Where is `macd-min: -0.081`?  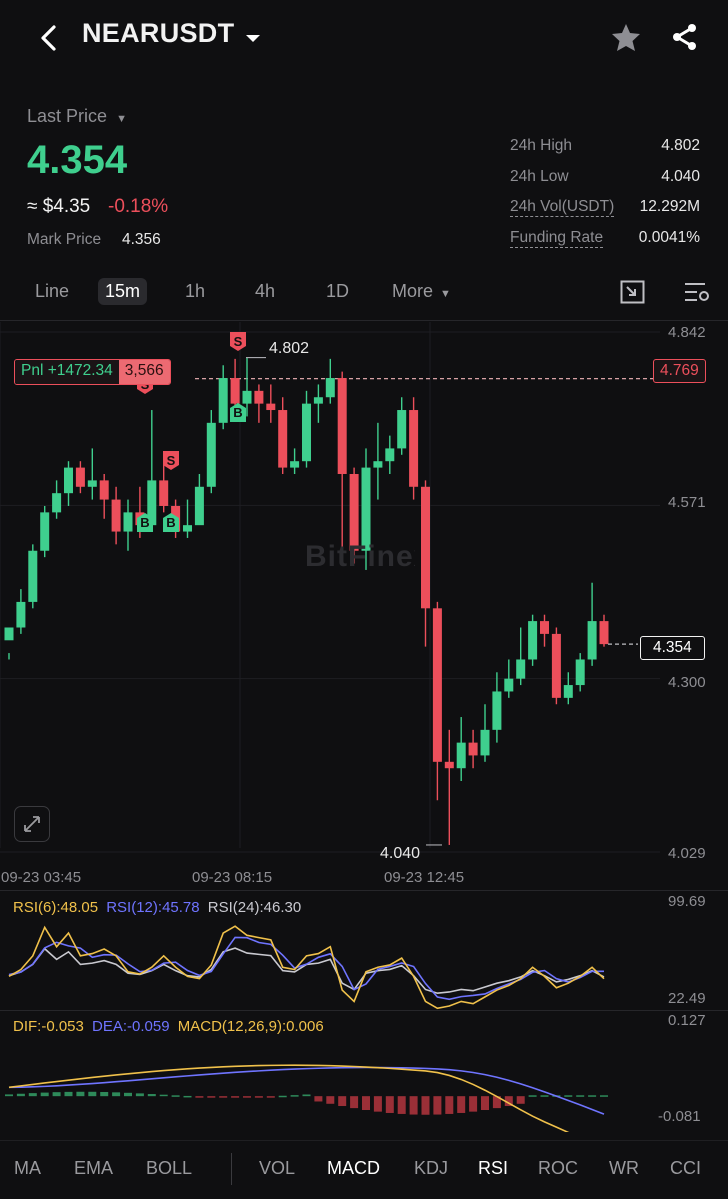 macd-min: -0.081 is located at coordinates (679, 1116).